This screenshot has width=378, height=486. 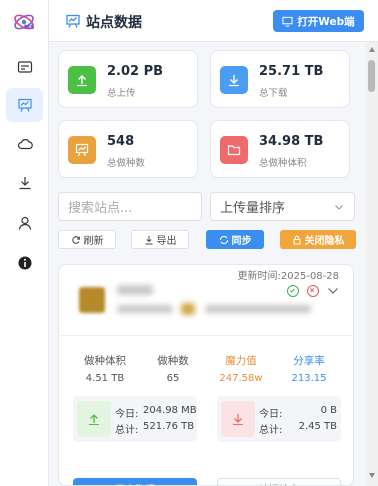 What do you see at coordinates (317, 426) in the screenshot?
I see `download-total-value: 2.45 TB` at bounding box center [317, 426].